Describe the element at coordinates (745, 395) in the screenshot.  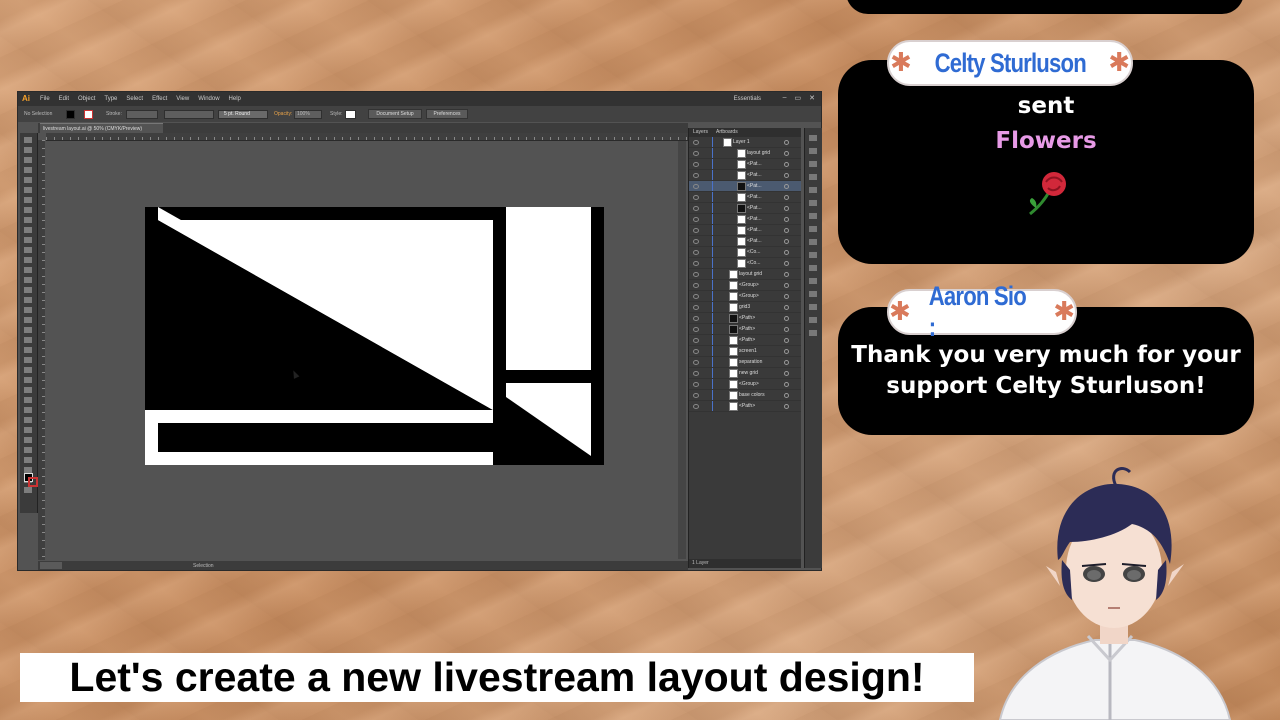
I see `layer-row: base colors` at that location.